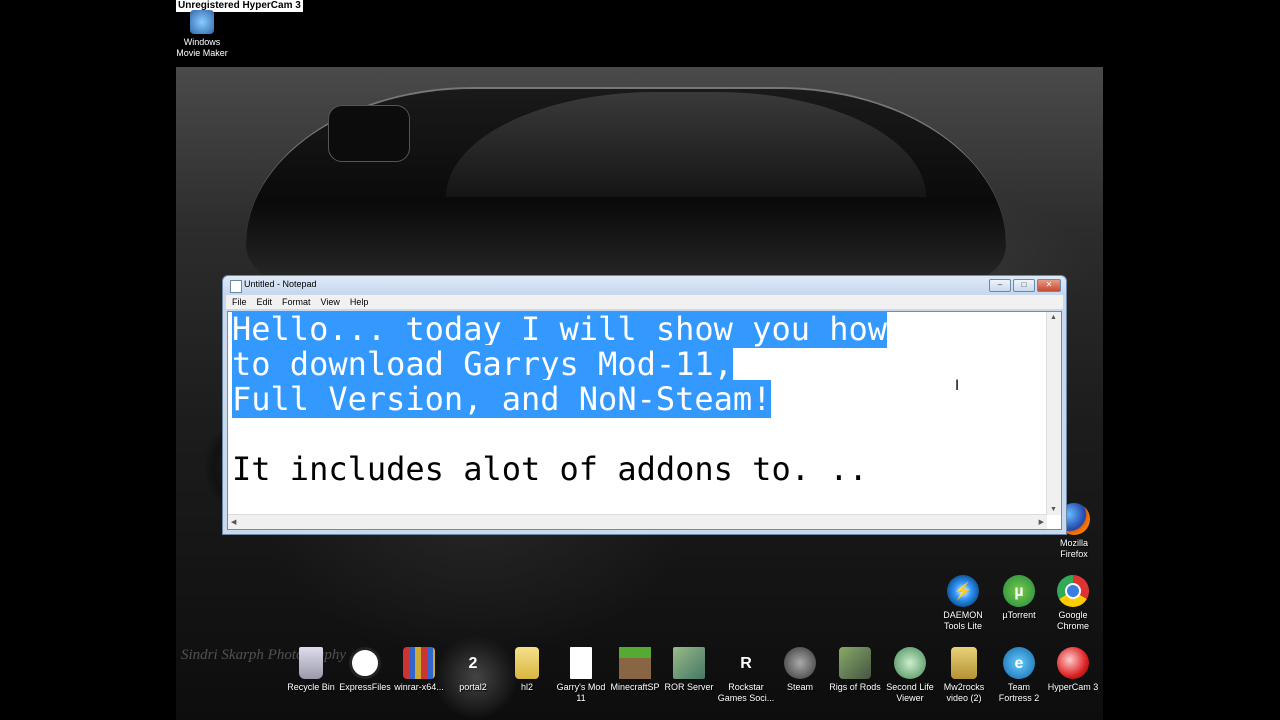 The height and width of the screenshot is (720, 1280). What do you see at coordinates (502, 399) in the screenshot?
I see `selected-text-line: Full Version, and NoN-Steam!` at bounding box center [502, 399].